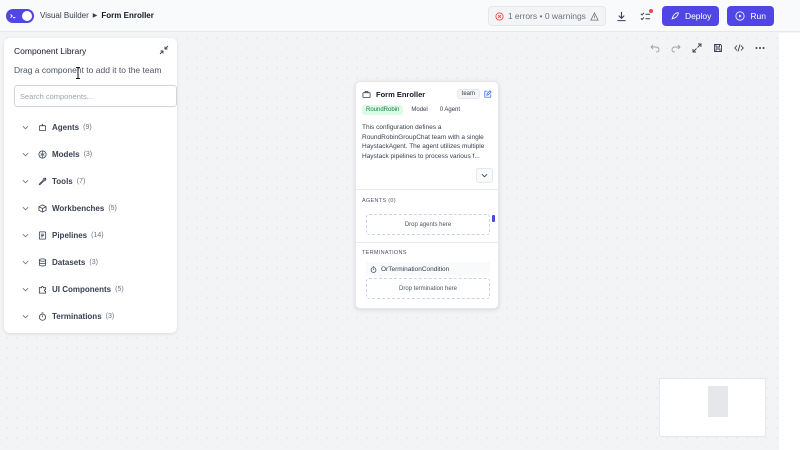  I want to click on notification-dot, so click(650, 11).